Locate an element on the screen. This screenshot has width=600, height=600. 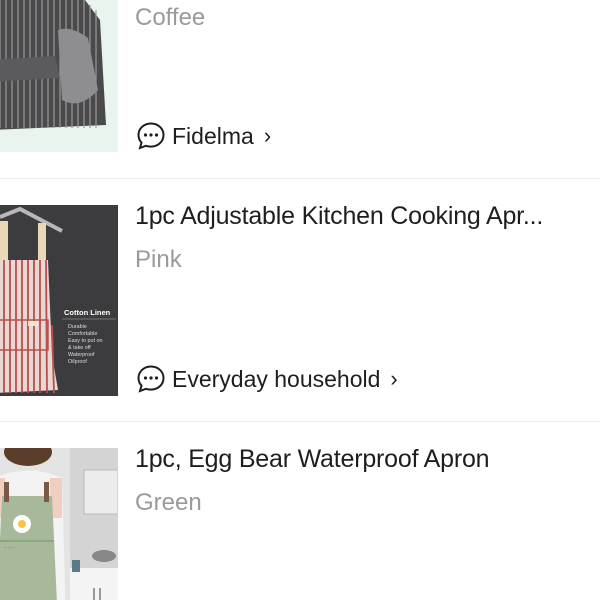
shop-link: Everyday household › is located at coordinates (267, 379).